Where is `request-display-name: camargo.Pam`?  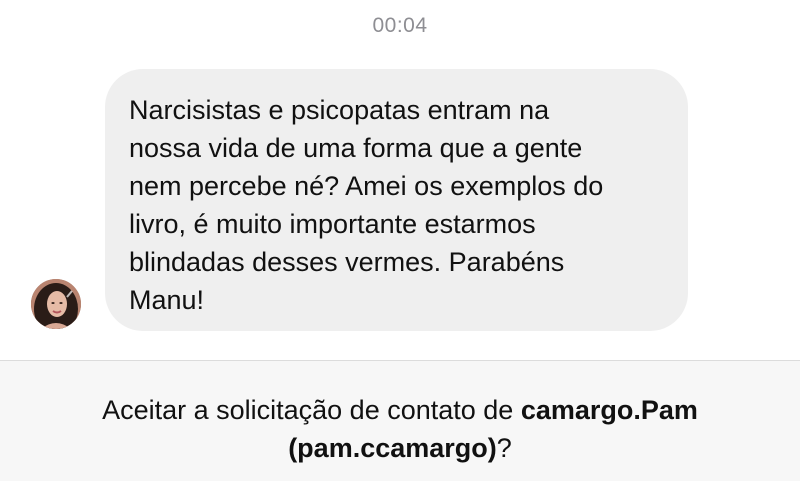
request-display-name: camargo.Pam is located at coordinates (609, 410).